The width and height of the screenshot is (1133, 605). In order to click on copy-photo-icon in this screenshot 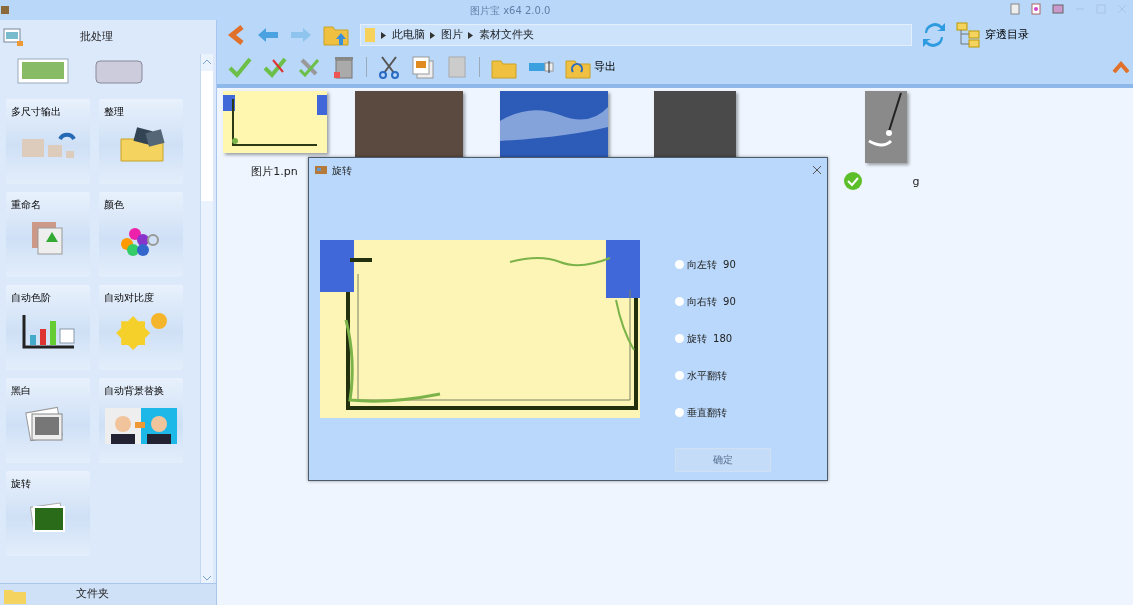, I will do `click(423, 67)`.